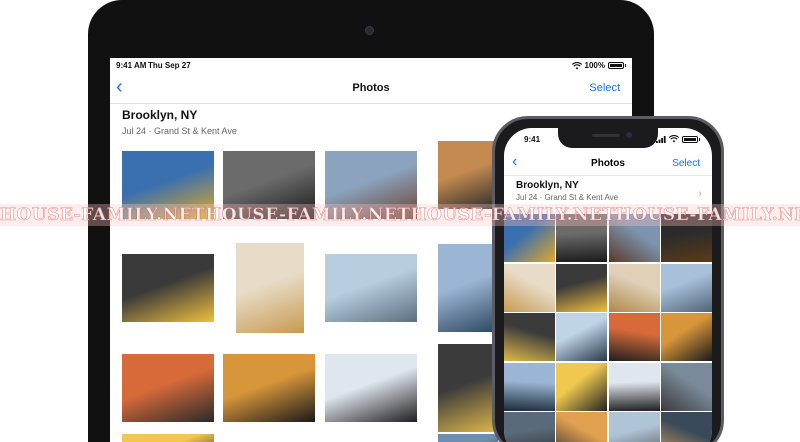  What do you see at coordinates (608, 163) in the screenshot?
I see `iphone-nav-bar: ‹ Photos Select` at bounding box center [608, 163].